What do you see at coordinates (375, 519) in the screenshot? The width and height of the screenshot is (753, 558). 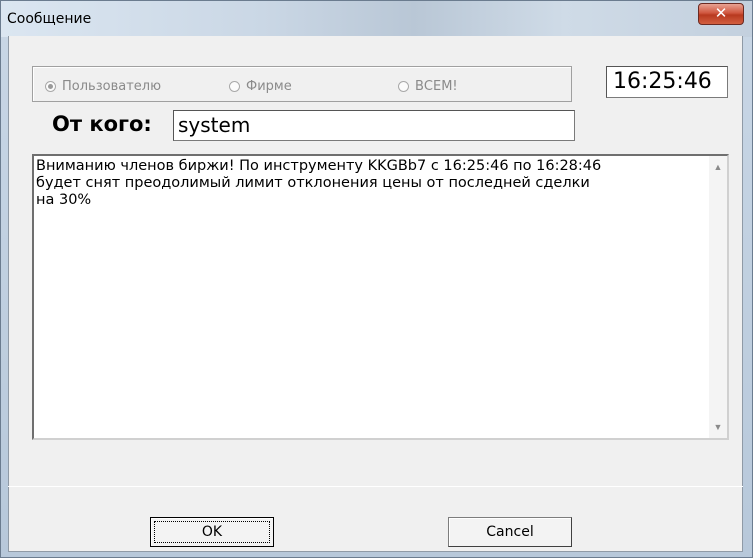 I see `button-panel` at bounding box center [375, 519].